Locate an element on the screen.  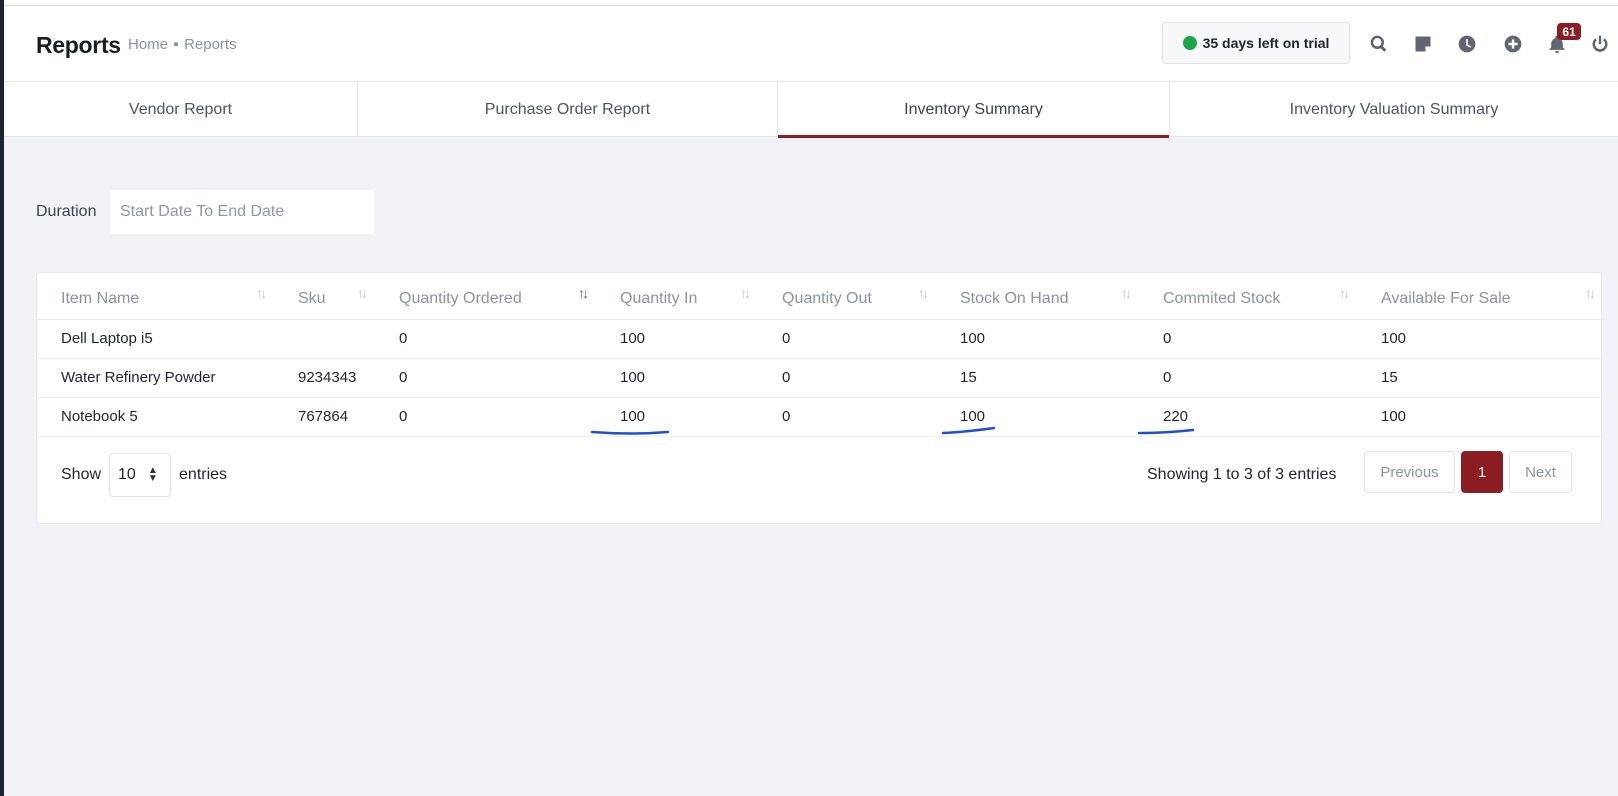
page-size-control: Show 10 ▲ ▼ entries is located at coordinates (144, 475).